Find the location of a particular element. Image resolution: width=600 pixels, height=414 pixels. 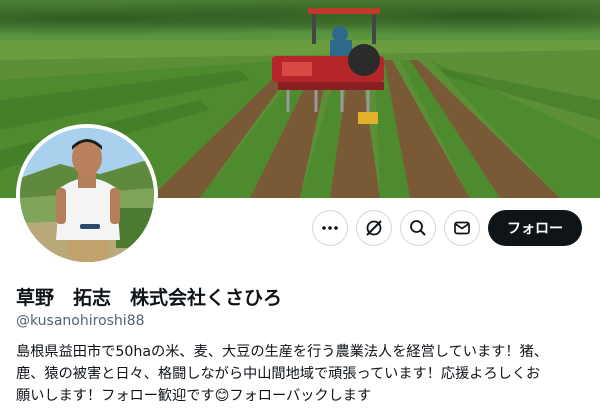

profile-avatar is located at coordinates (87, 195).